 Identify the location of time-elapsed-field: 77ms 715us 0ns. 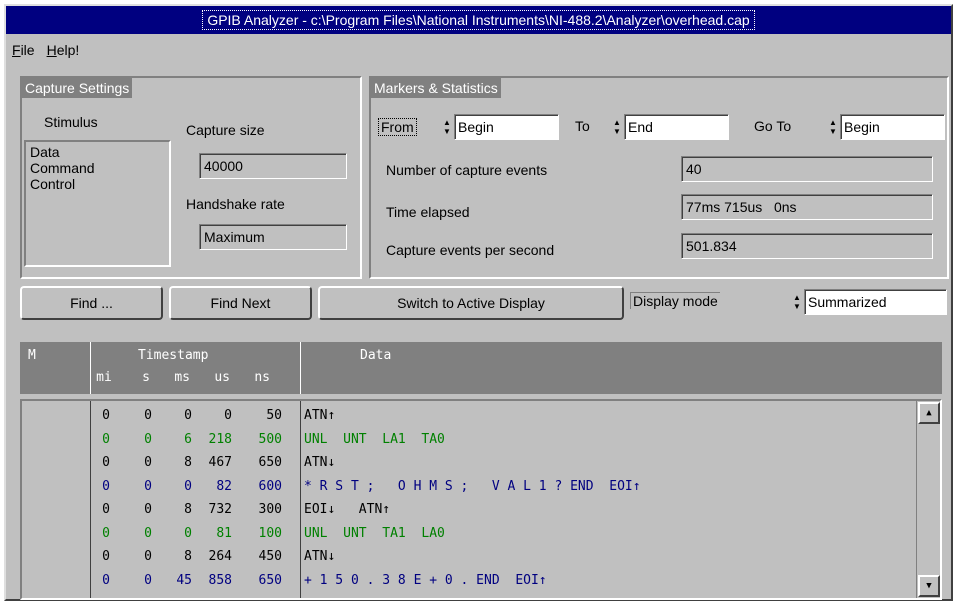
(807, 207).